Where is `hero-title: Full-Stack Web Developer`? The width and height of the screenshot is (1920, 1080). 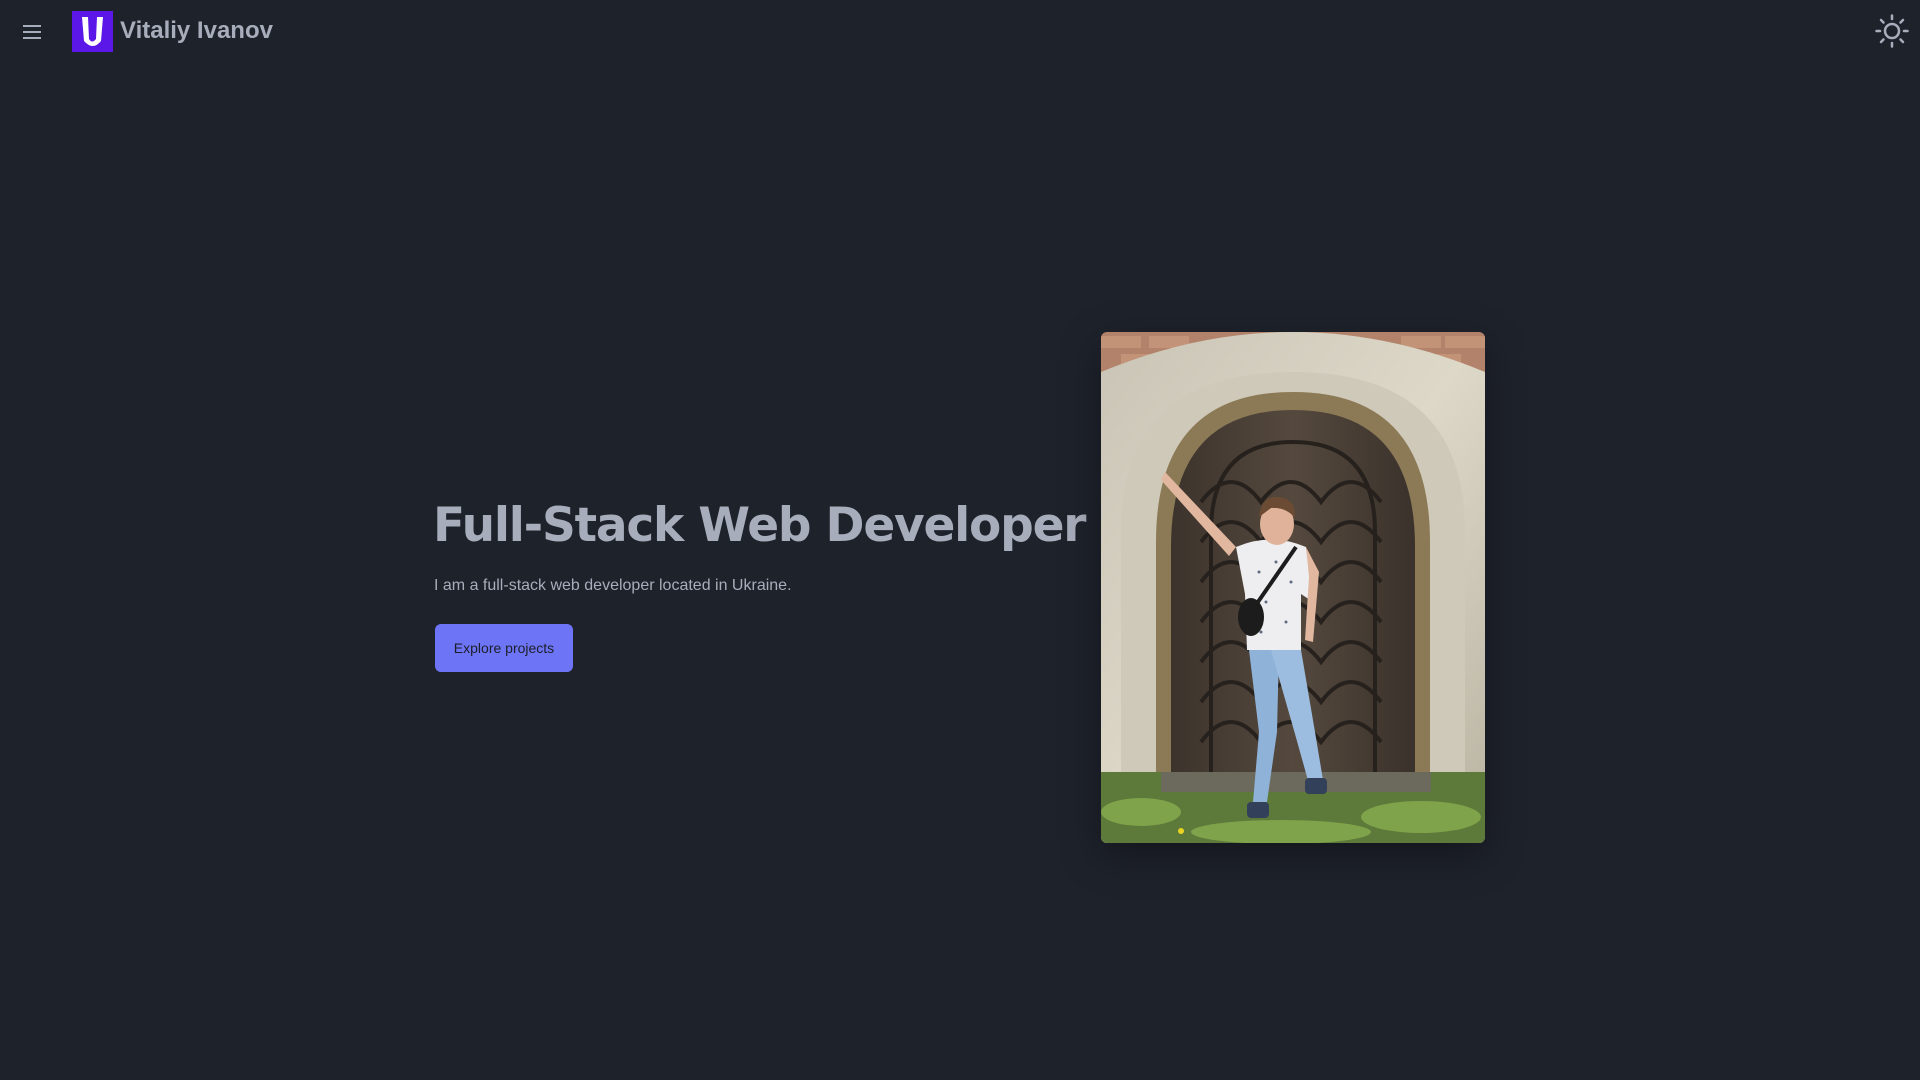
hero-title: Full-Stack Web Developer is located at coordinates (759, 525).